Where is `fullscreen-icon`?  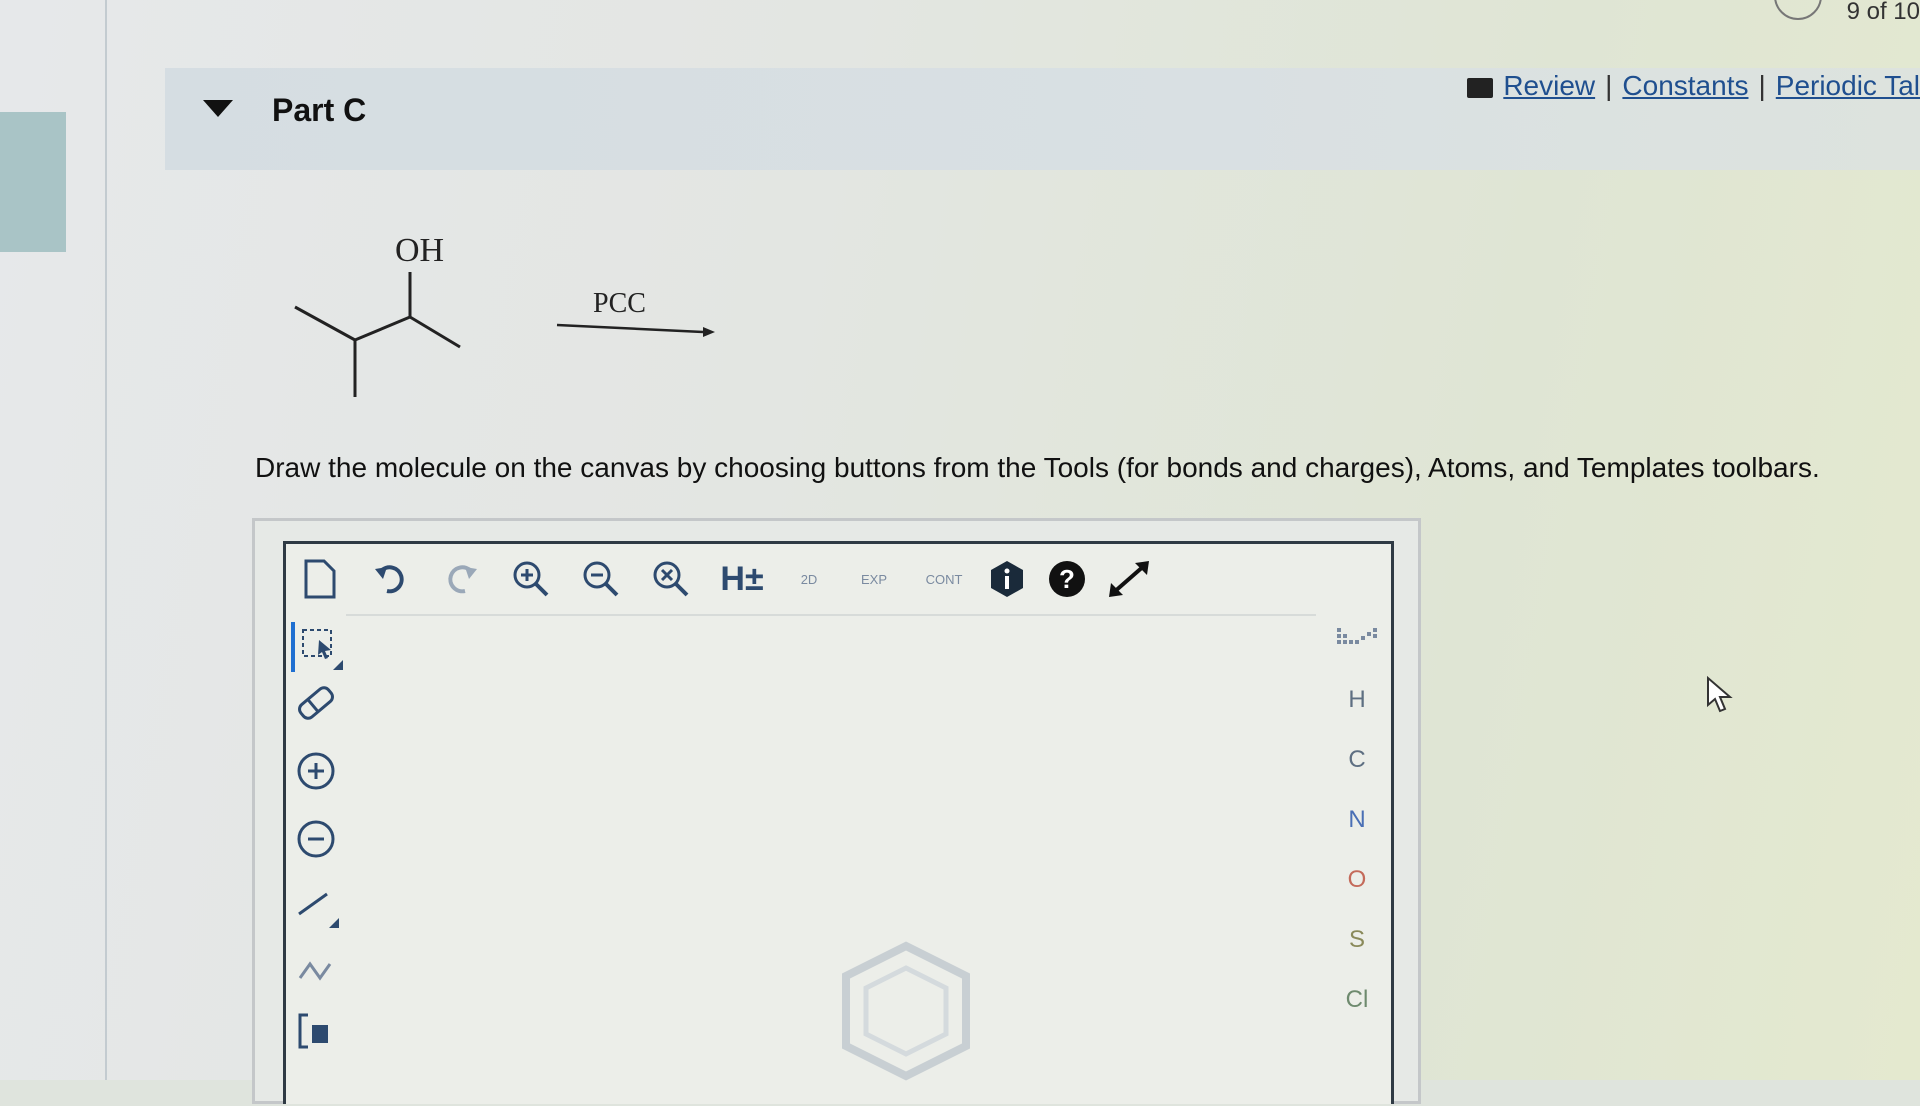 fullscreen-icon is located at coordinates (1129, 579).